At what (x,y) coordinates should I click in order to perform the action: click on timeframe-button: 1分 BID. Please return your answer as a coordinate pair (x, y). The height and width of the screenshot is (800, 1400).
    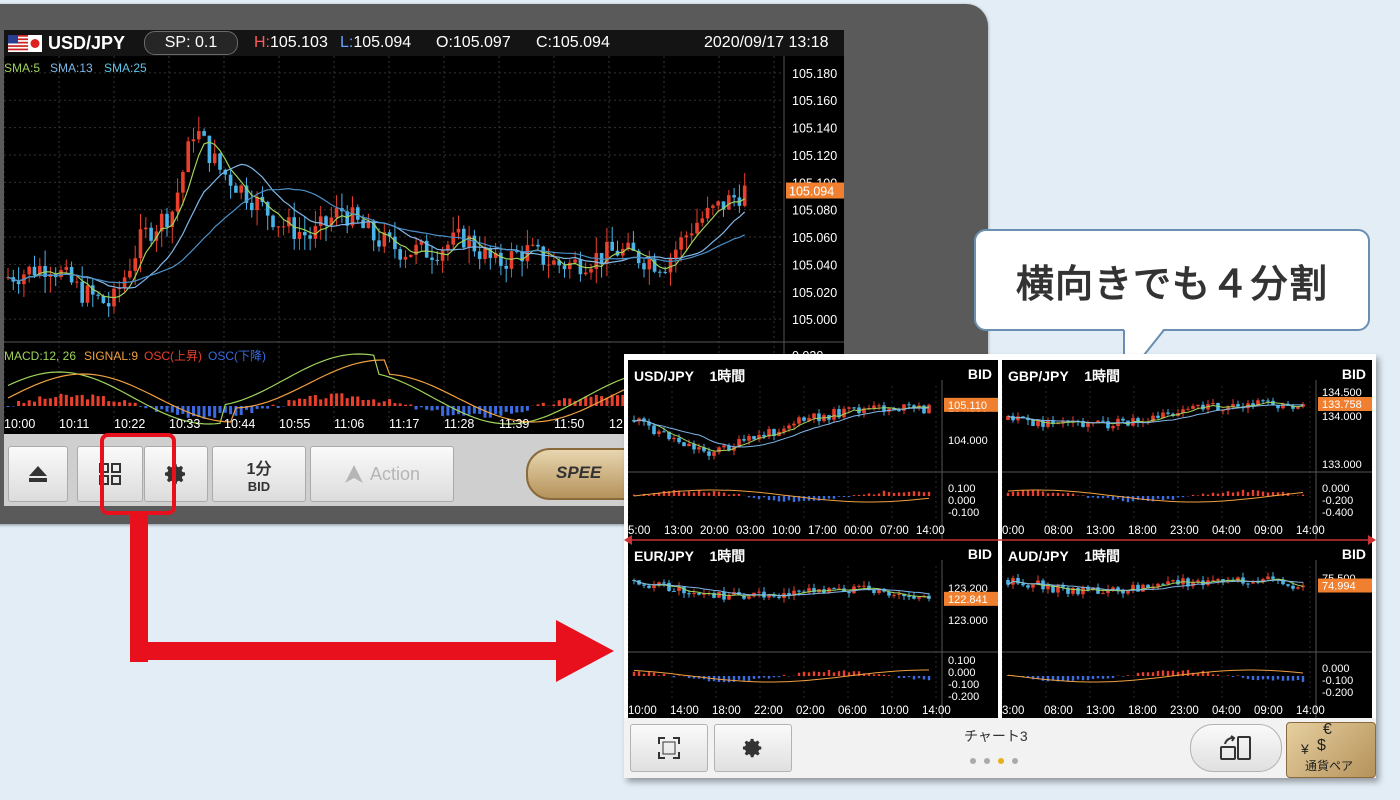
    Looking at the image, I should click on (259, 474).